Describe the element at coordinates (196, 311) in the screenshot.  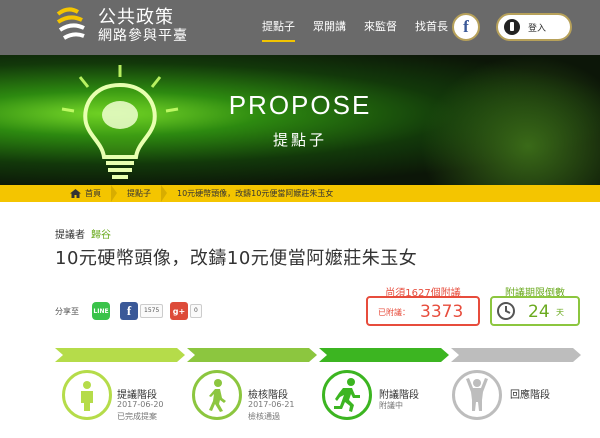
I see `gplus-share-count: 0` at that location.